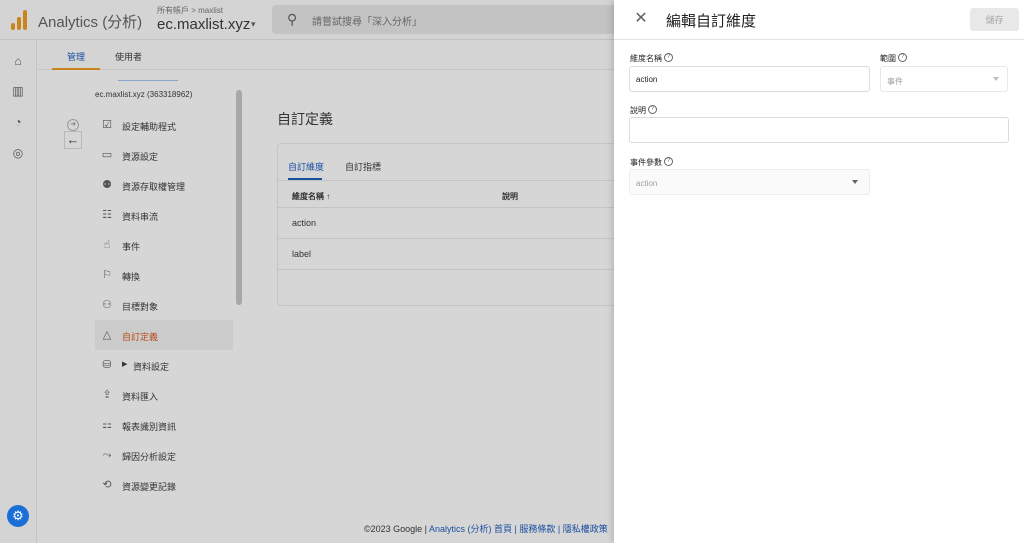 The width and height of the screenshot is (1024, 543). I want to click on flag-icon: ⚐, so click(107, 275).